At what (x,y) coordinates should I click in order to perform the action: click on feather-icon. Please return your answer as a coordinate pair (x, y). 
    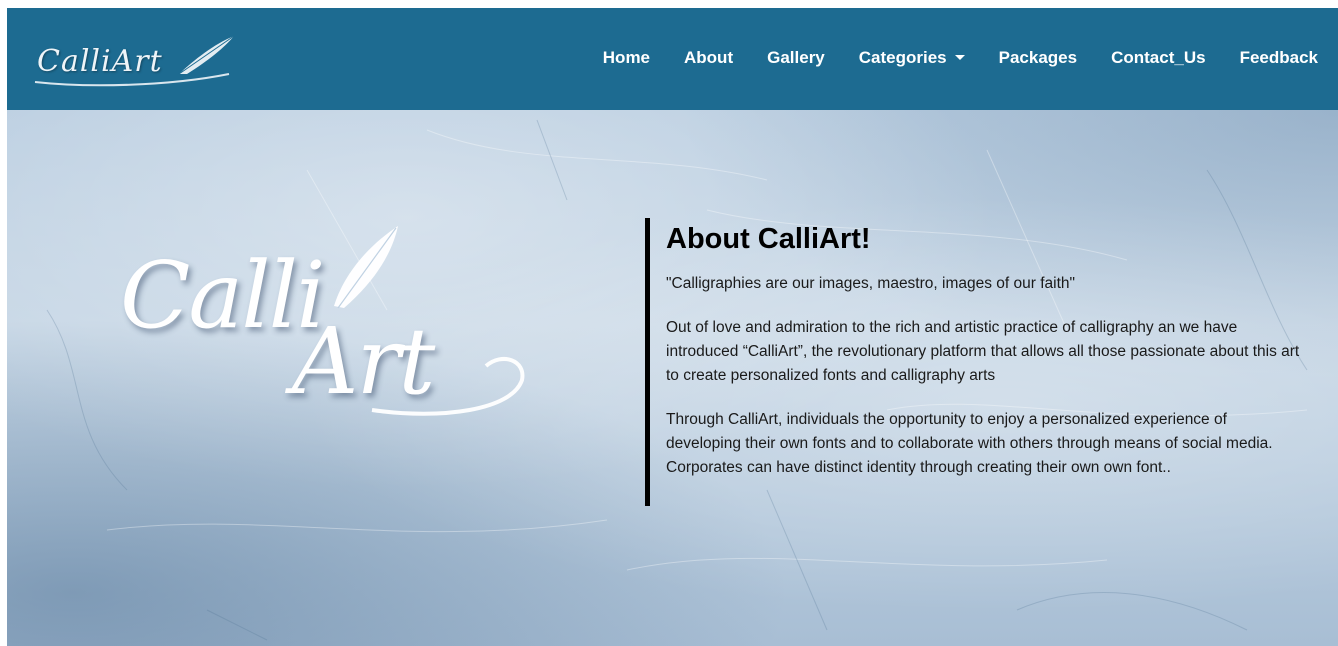
    Looking at the image, I should click on (429, 321).